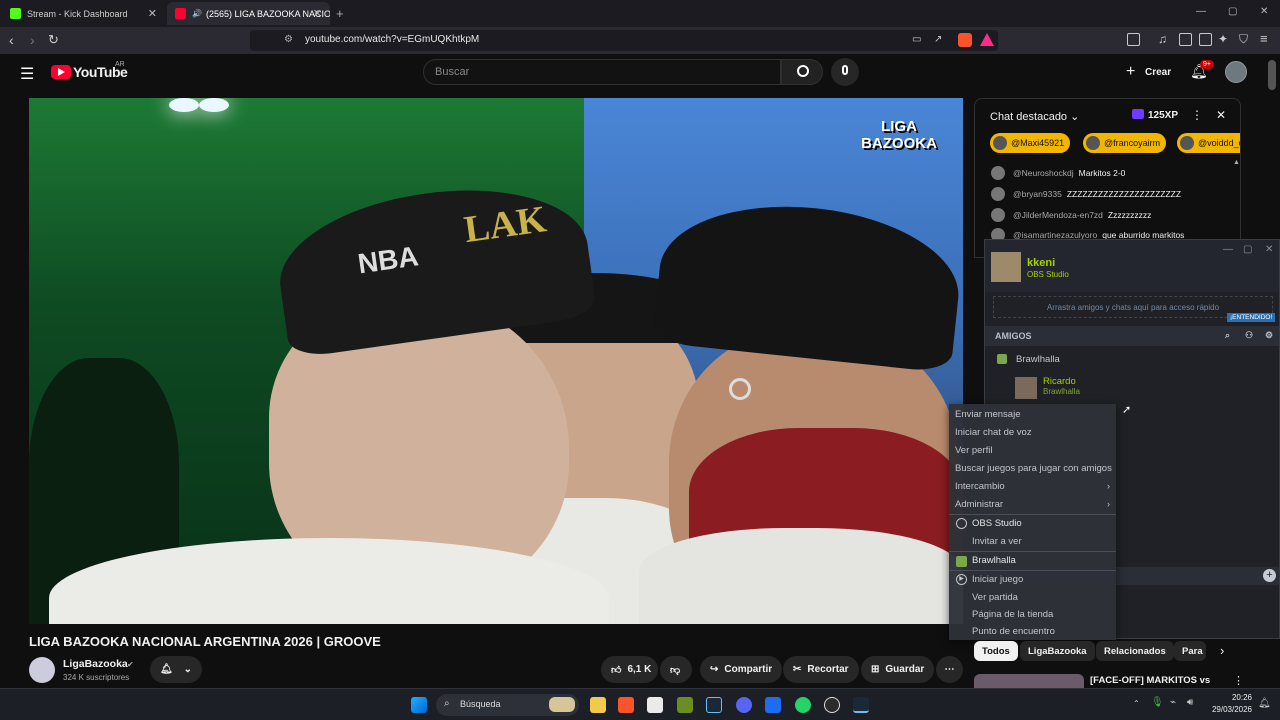 This screenshot has height=720, width=1280. I want to click on understood-button: ¡ENTENDIDO!, so click(1251, 317).